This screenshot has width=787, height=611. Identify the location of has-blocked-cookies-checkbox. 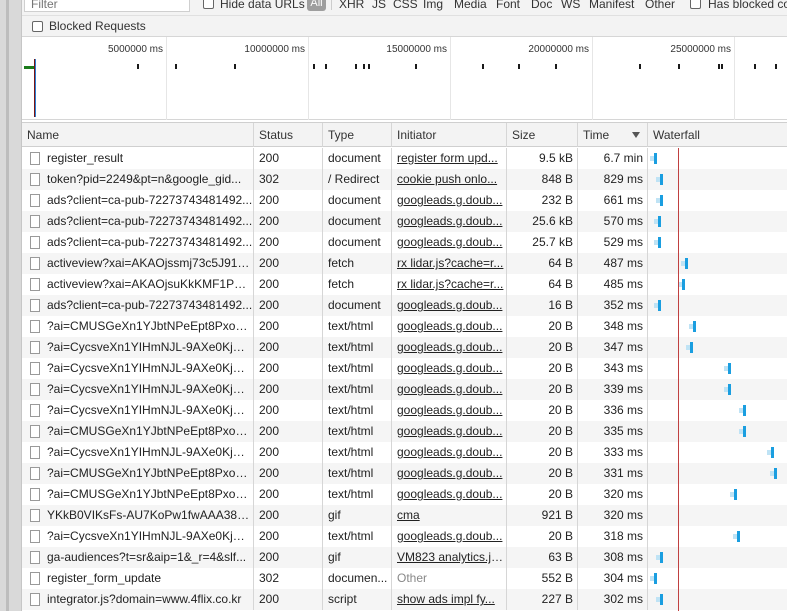
(695, 4).